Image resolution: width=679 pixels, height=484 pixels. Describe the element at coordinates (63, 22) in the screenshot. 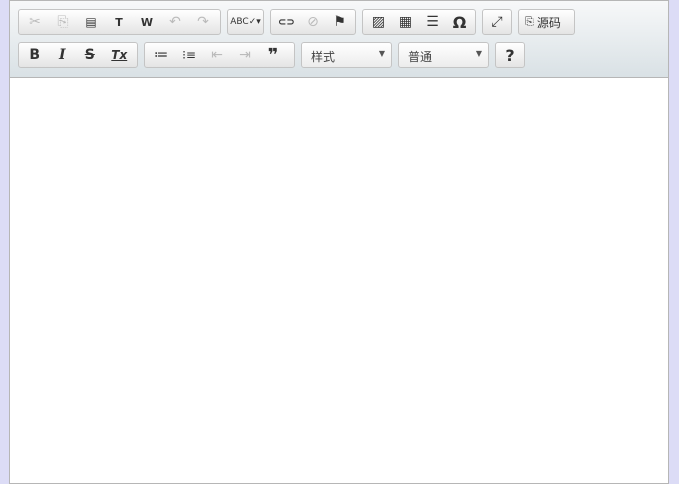

I see `copy-icon: ⎘` at that location.